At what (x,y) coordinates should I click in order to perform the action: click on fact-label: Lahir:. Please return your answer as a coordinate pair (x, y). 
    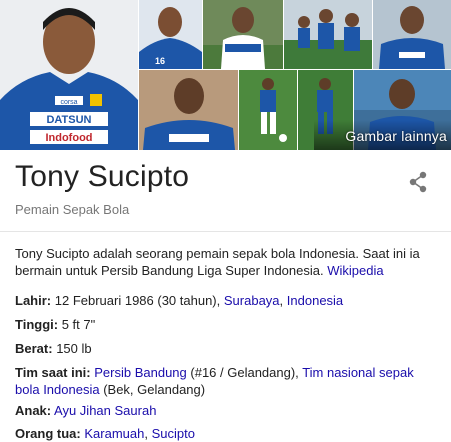
    Looking at the image, I should click on (33, 300).